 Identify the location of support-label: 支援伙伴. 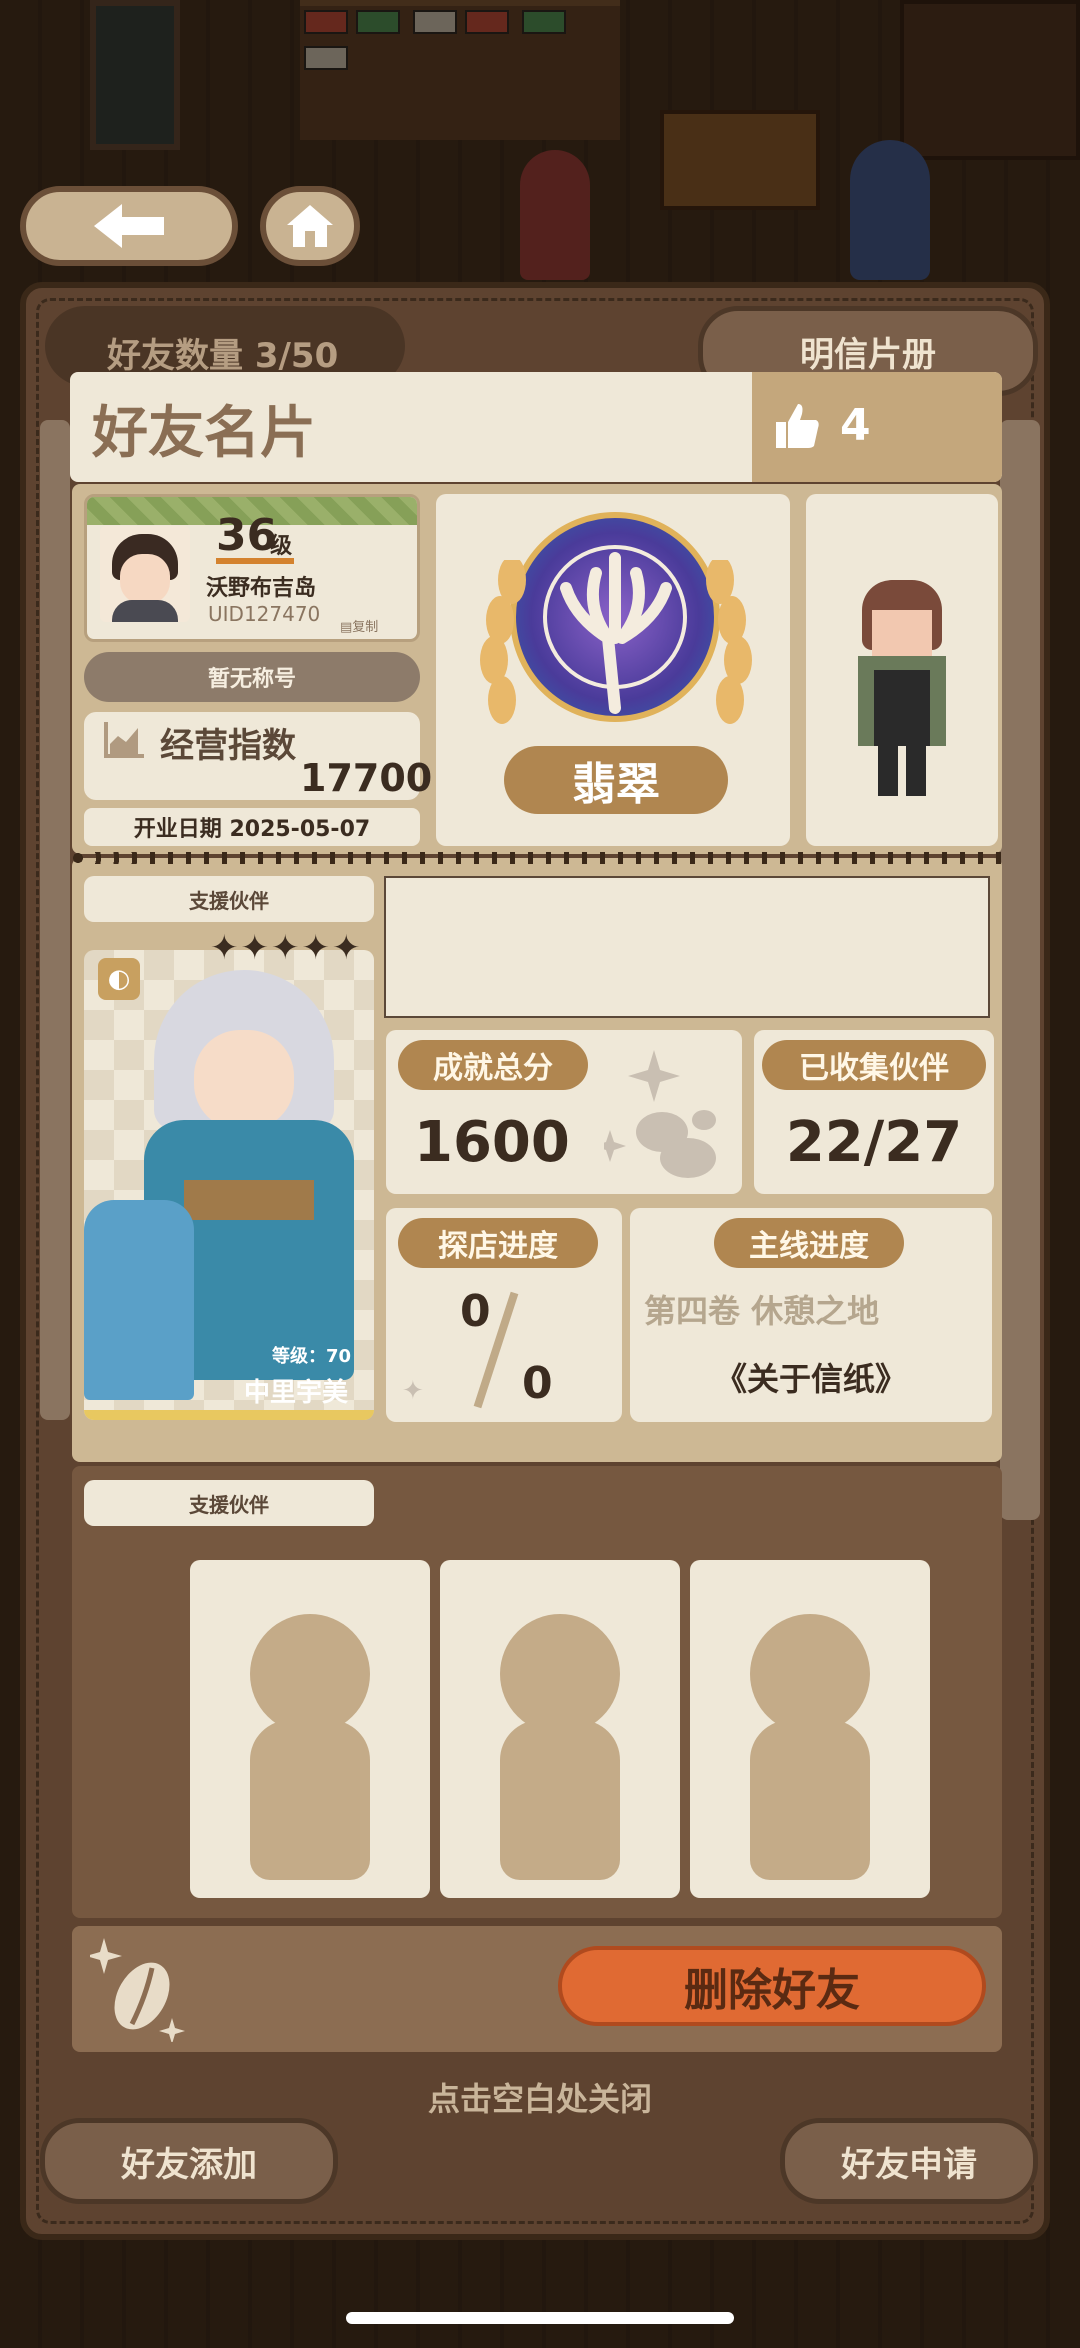
(229, 899).